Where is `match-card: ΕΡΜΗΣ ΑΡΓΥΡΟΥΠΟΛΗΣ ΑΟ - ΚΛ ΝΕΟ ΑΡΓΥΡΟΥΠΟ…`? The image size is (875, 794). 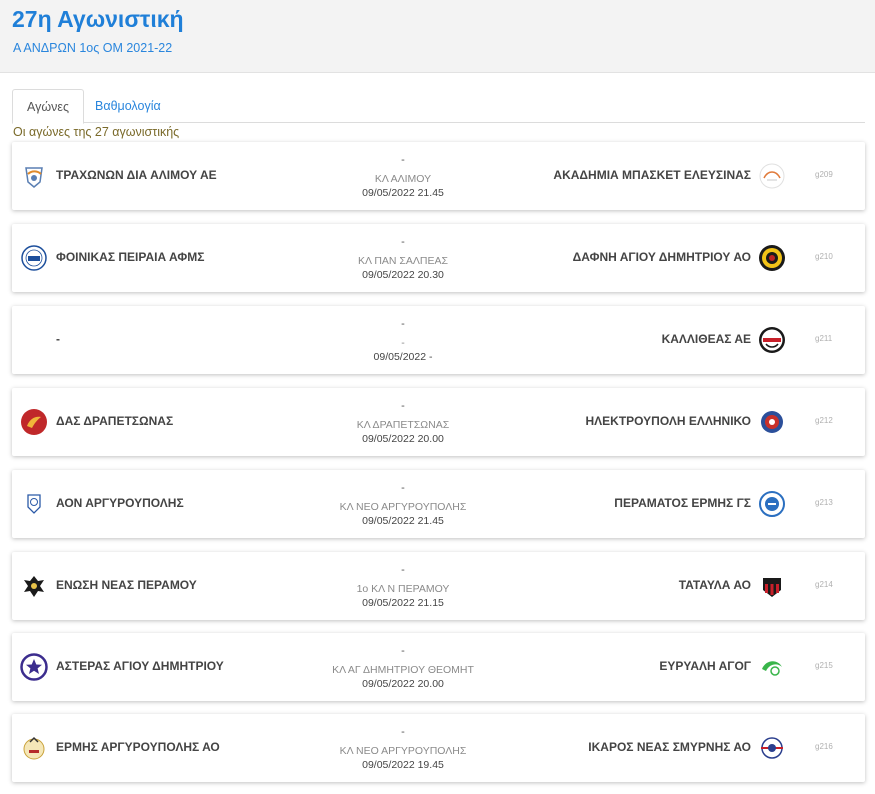 match-card: ΕΡΜΗΣ ΑΡΓΥΡΟΥΠΟΛΗΣ ΑΟ - ΚΛ ΝΕΟ ΑΡΓΥΡΟΥΠΟ… is located at coordinates (438, 748).